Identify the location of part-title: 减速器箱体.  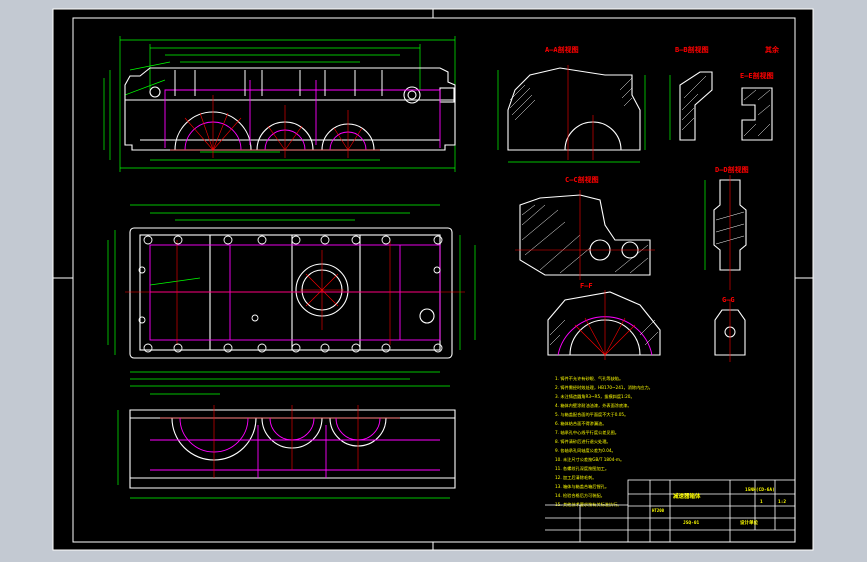
(687, 496).